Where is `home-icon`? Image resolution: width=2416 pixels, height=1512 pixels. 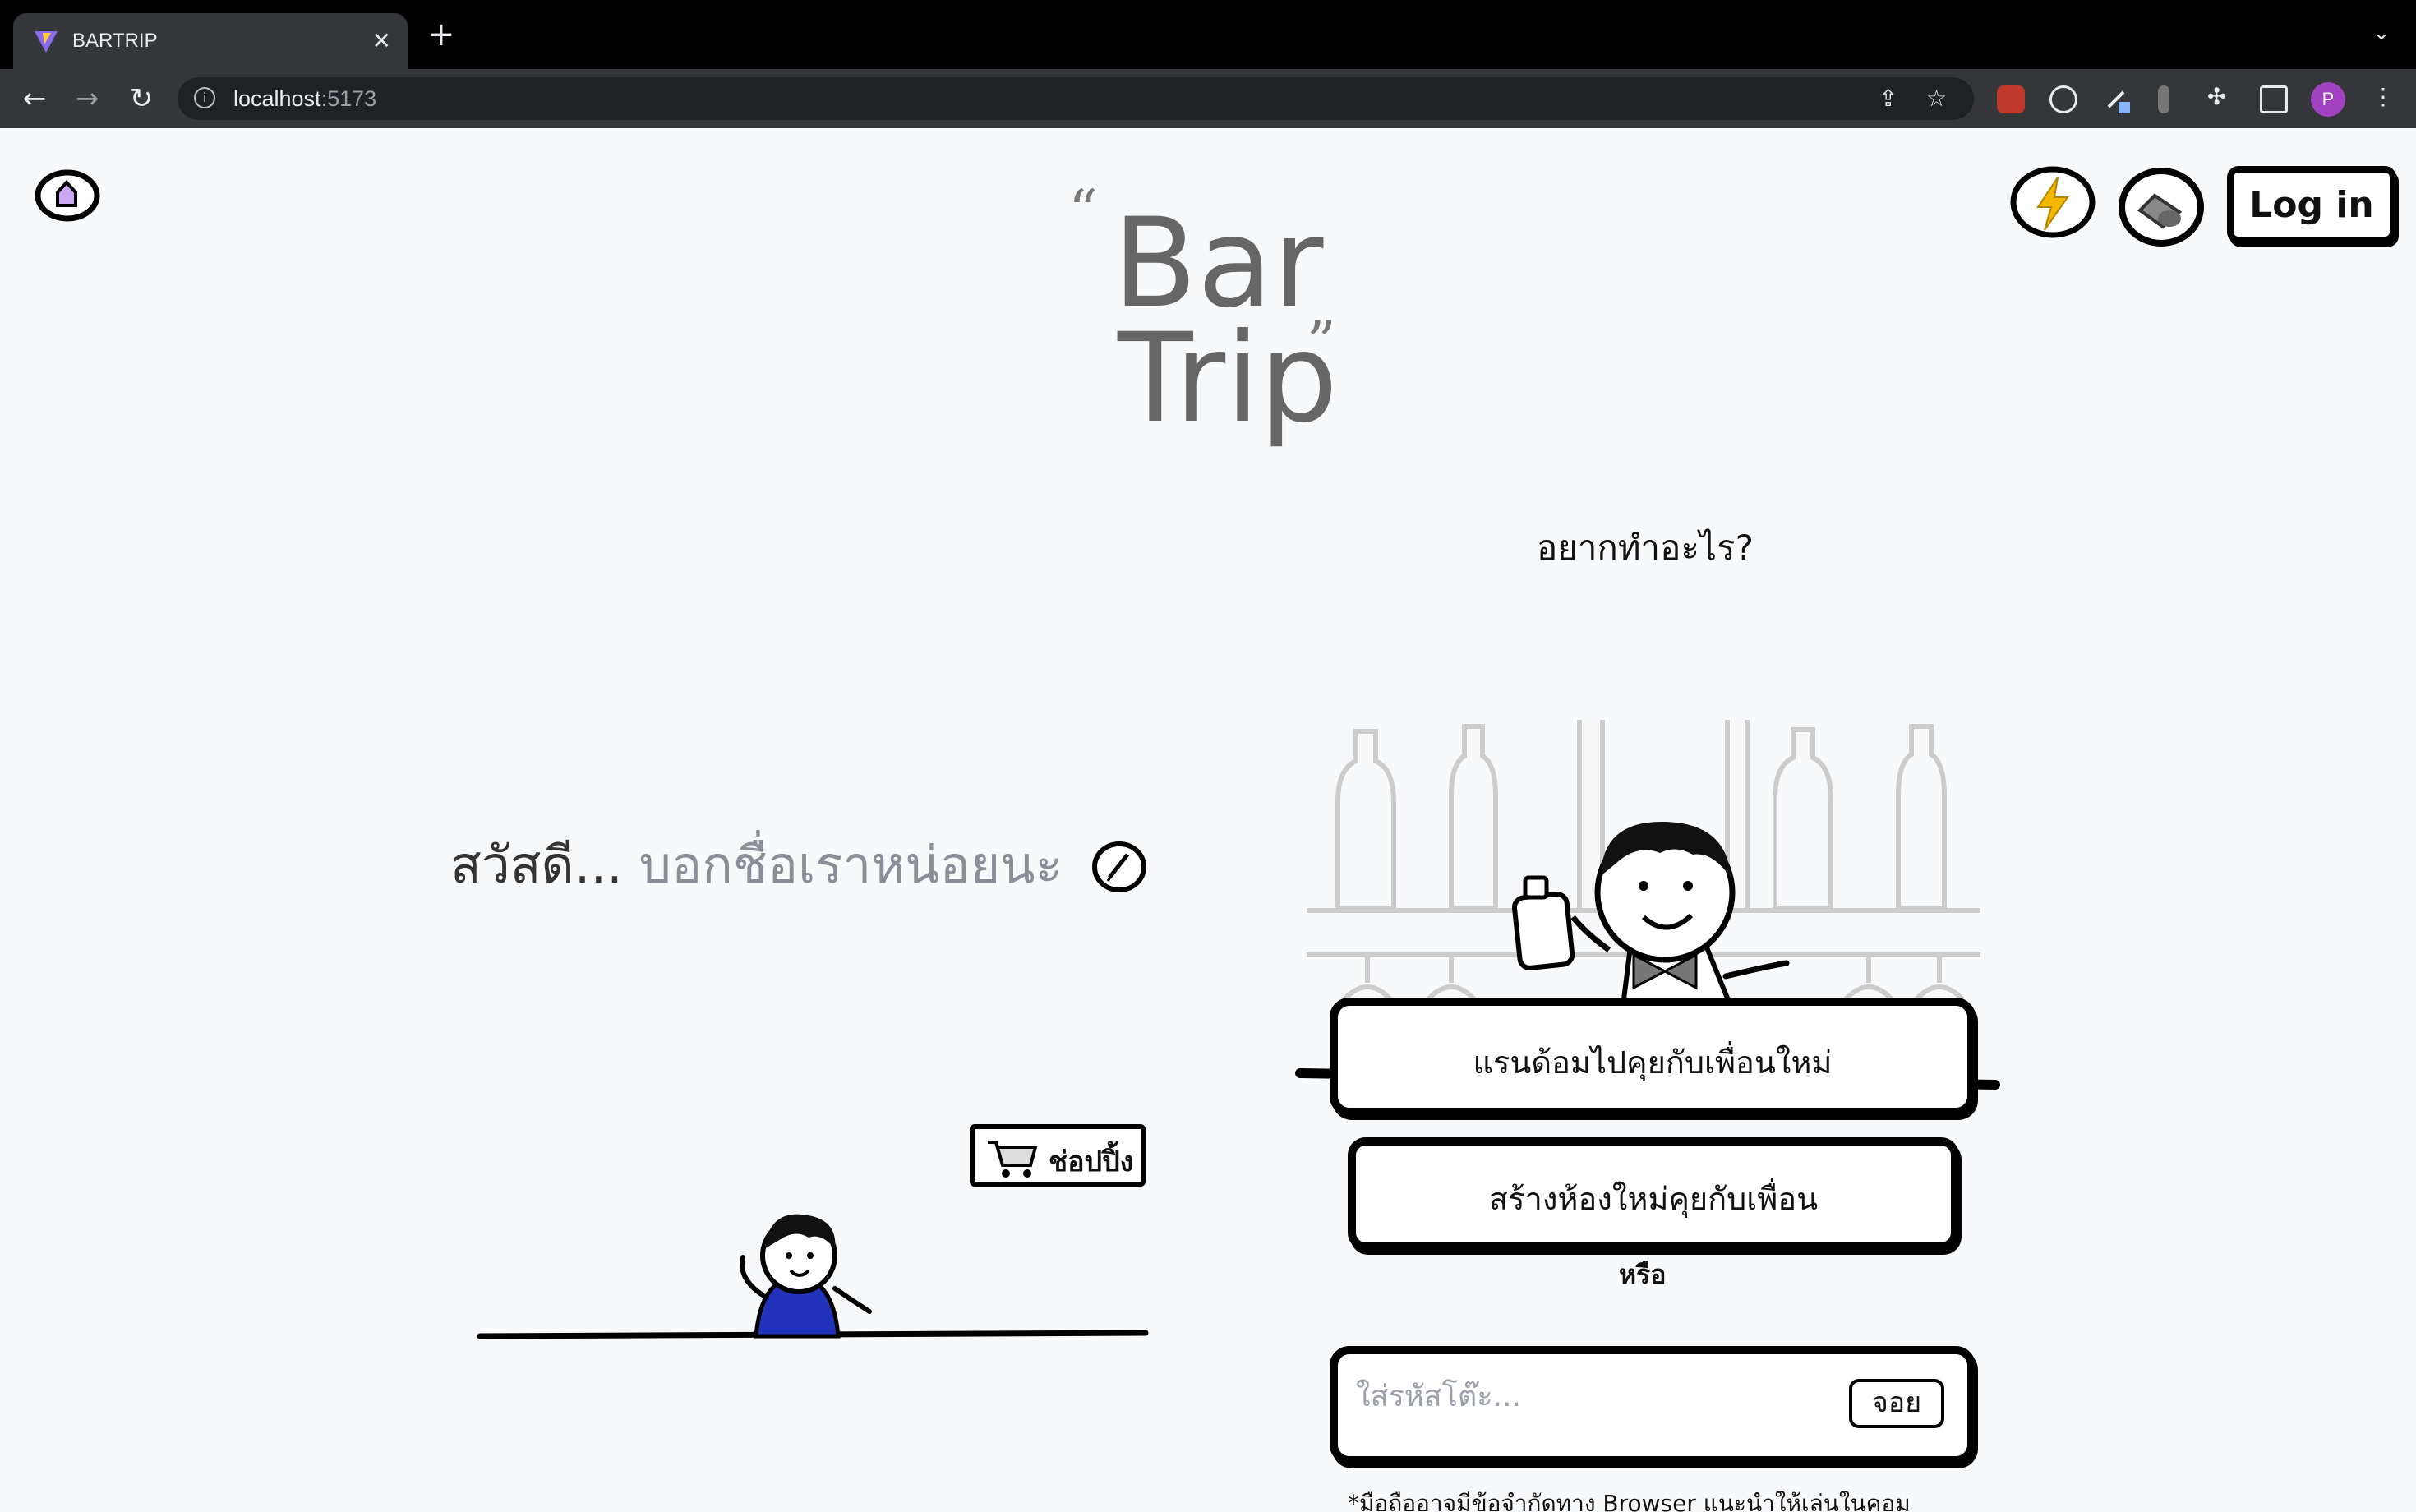 home-icon is located at coordinates (68, 195).